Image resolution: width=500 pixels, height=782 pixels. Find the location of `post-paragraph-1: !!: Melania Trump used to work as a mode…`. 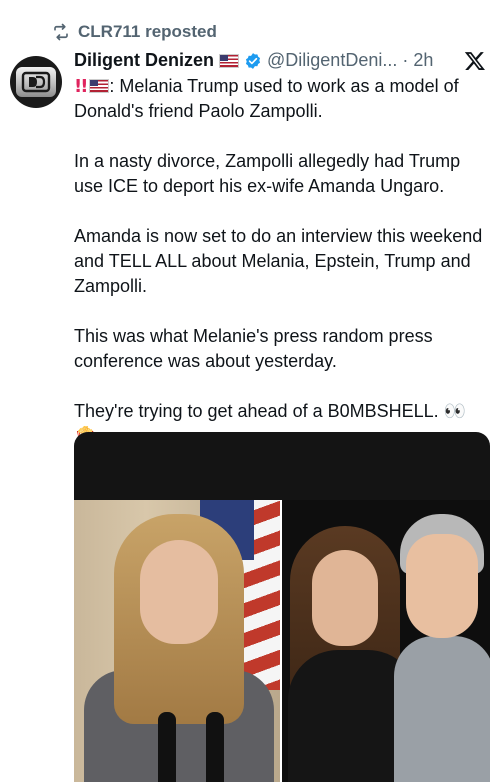

post-paragraph-1: !!: Melania Trump used to work as a mode… is located at coordinates (266, 98).